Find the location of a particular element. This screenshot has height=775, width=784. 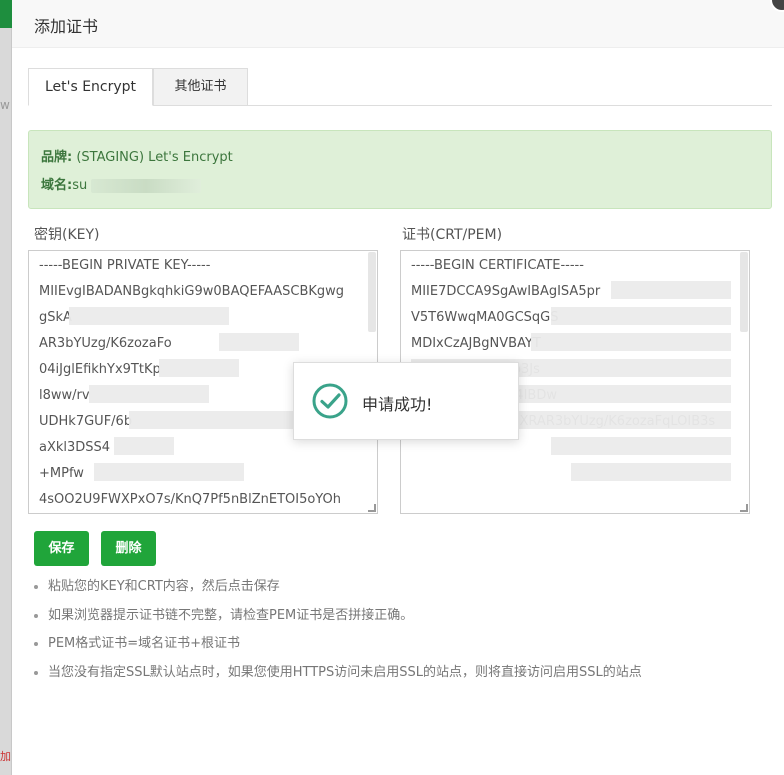

tip-text: PEM格式证书=域名证书+根证书 is located at coordinates (144, 643).